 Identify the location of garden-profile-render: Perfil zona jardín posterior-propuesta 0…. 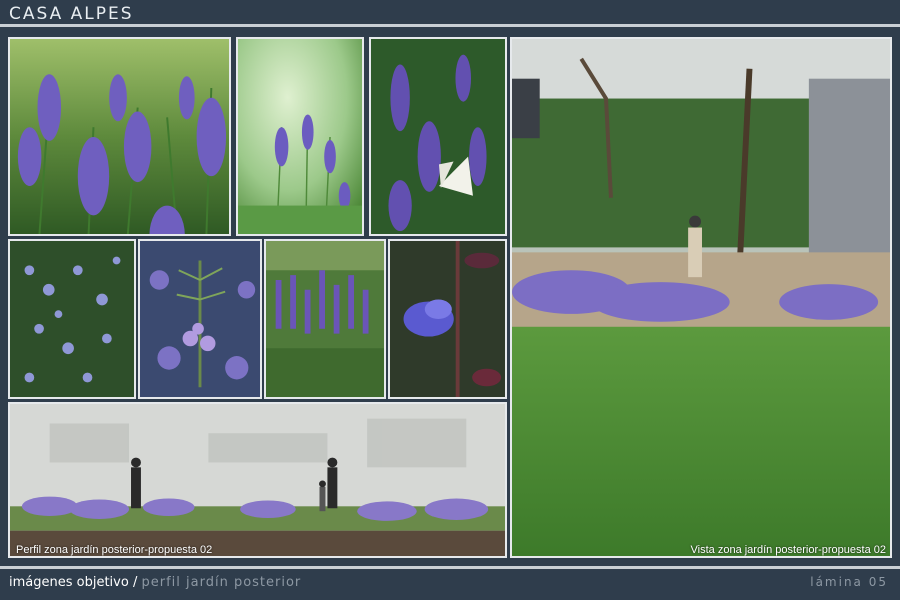
(257, 480).